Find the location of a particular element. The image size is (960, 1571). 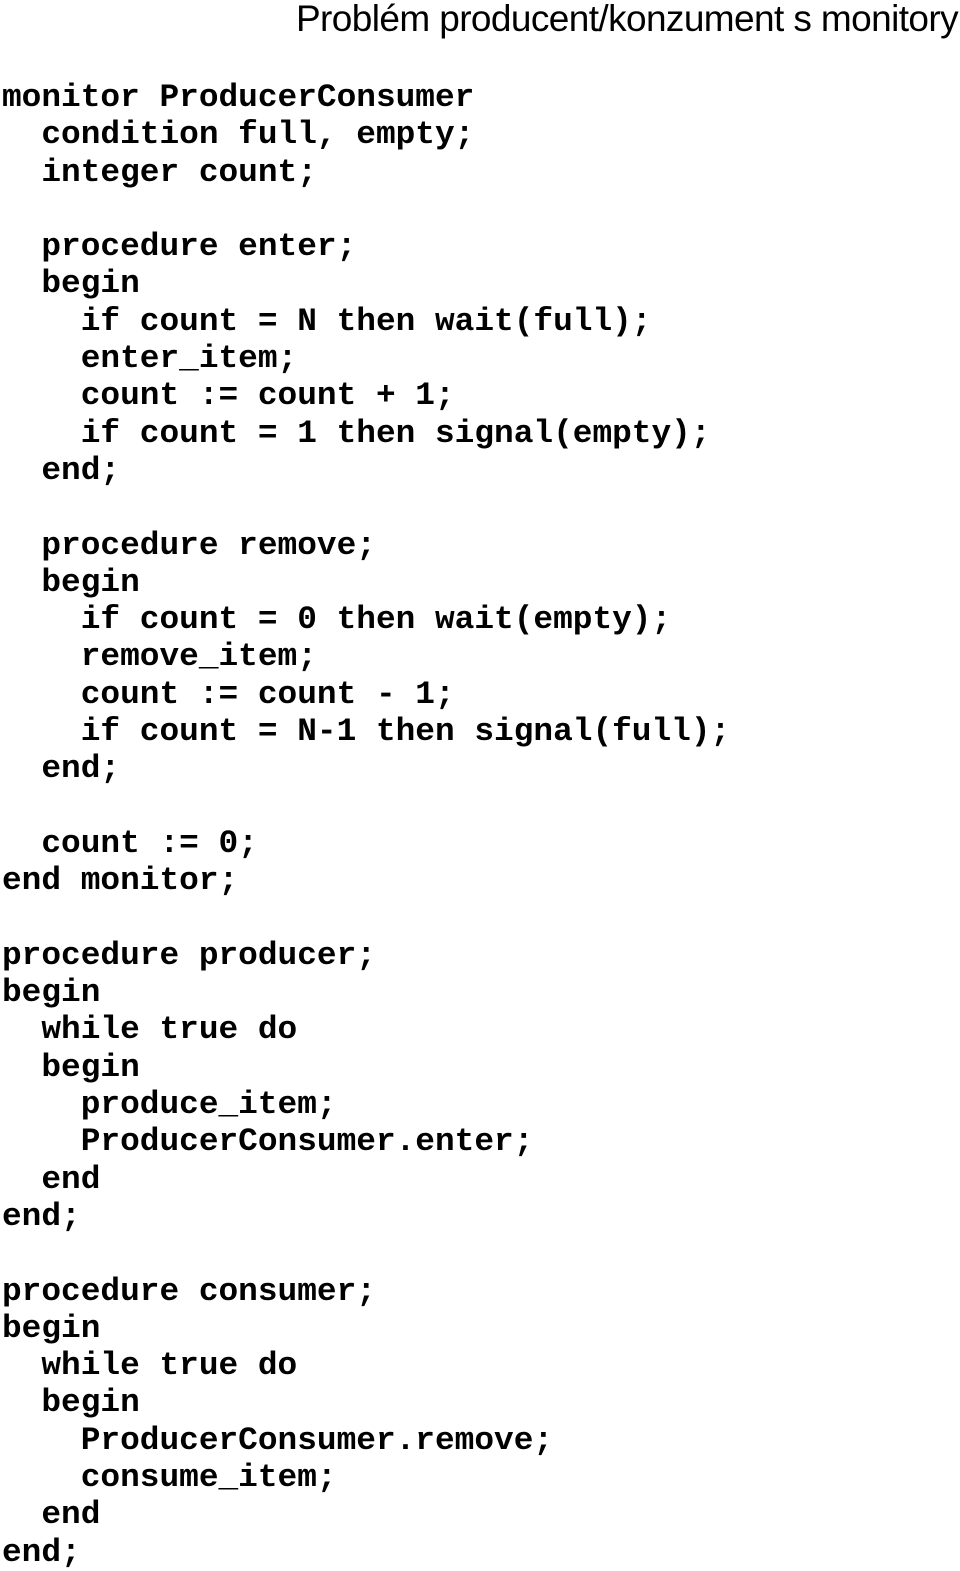

code-line: procedure remove; is located at coordinates (189, 545).